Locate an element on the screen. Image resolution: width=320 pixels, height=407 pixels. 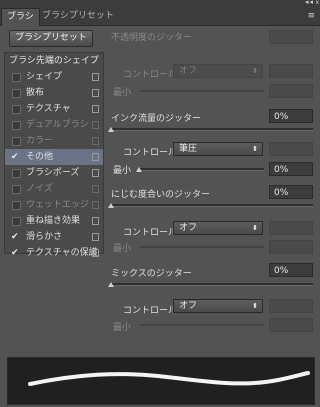
mix-control-extra is located at coordinates (291, 306).